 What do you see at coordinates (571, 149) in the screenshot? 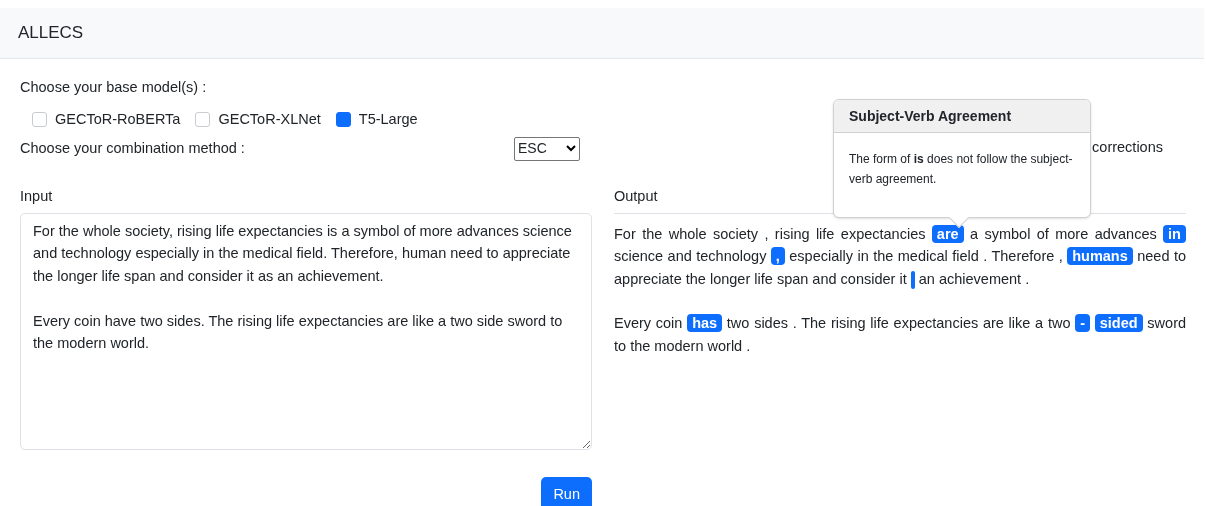
I see `chevron-icon` at bounding box center [571, 149].